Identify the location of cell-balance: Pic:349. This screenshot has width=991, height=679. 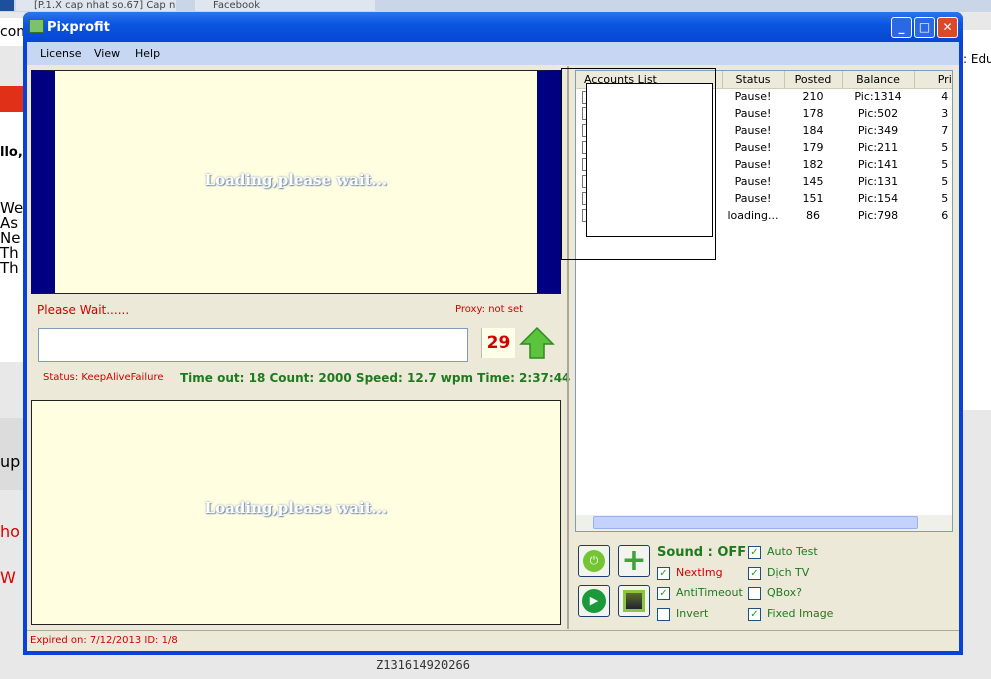
(878, 130).